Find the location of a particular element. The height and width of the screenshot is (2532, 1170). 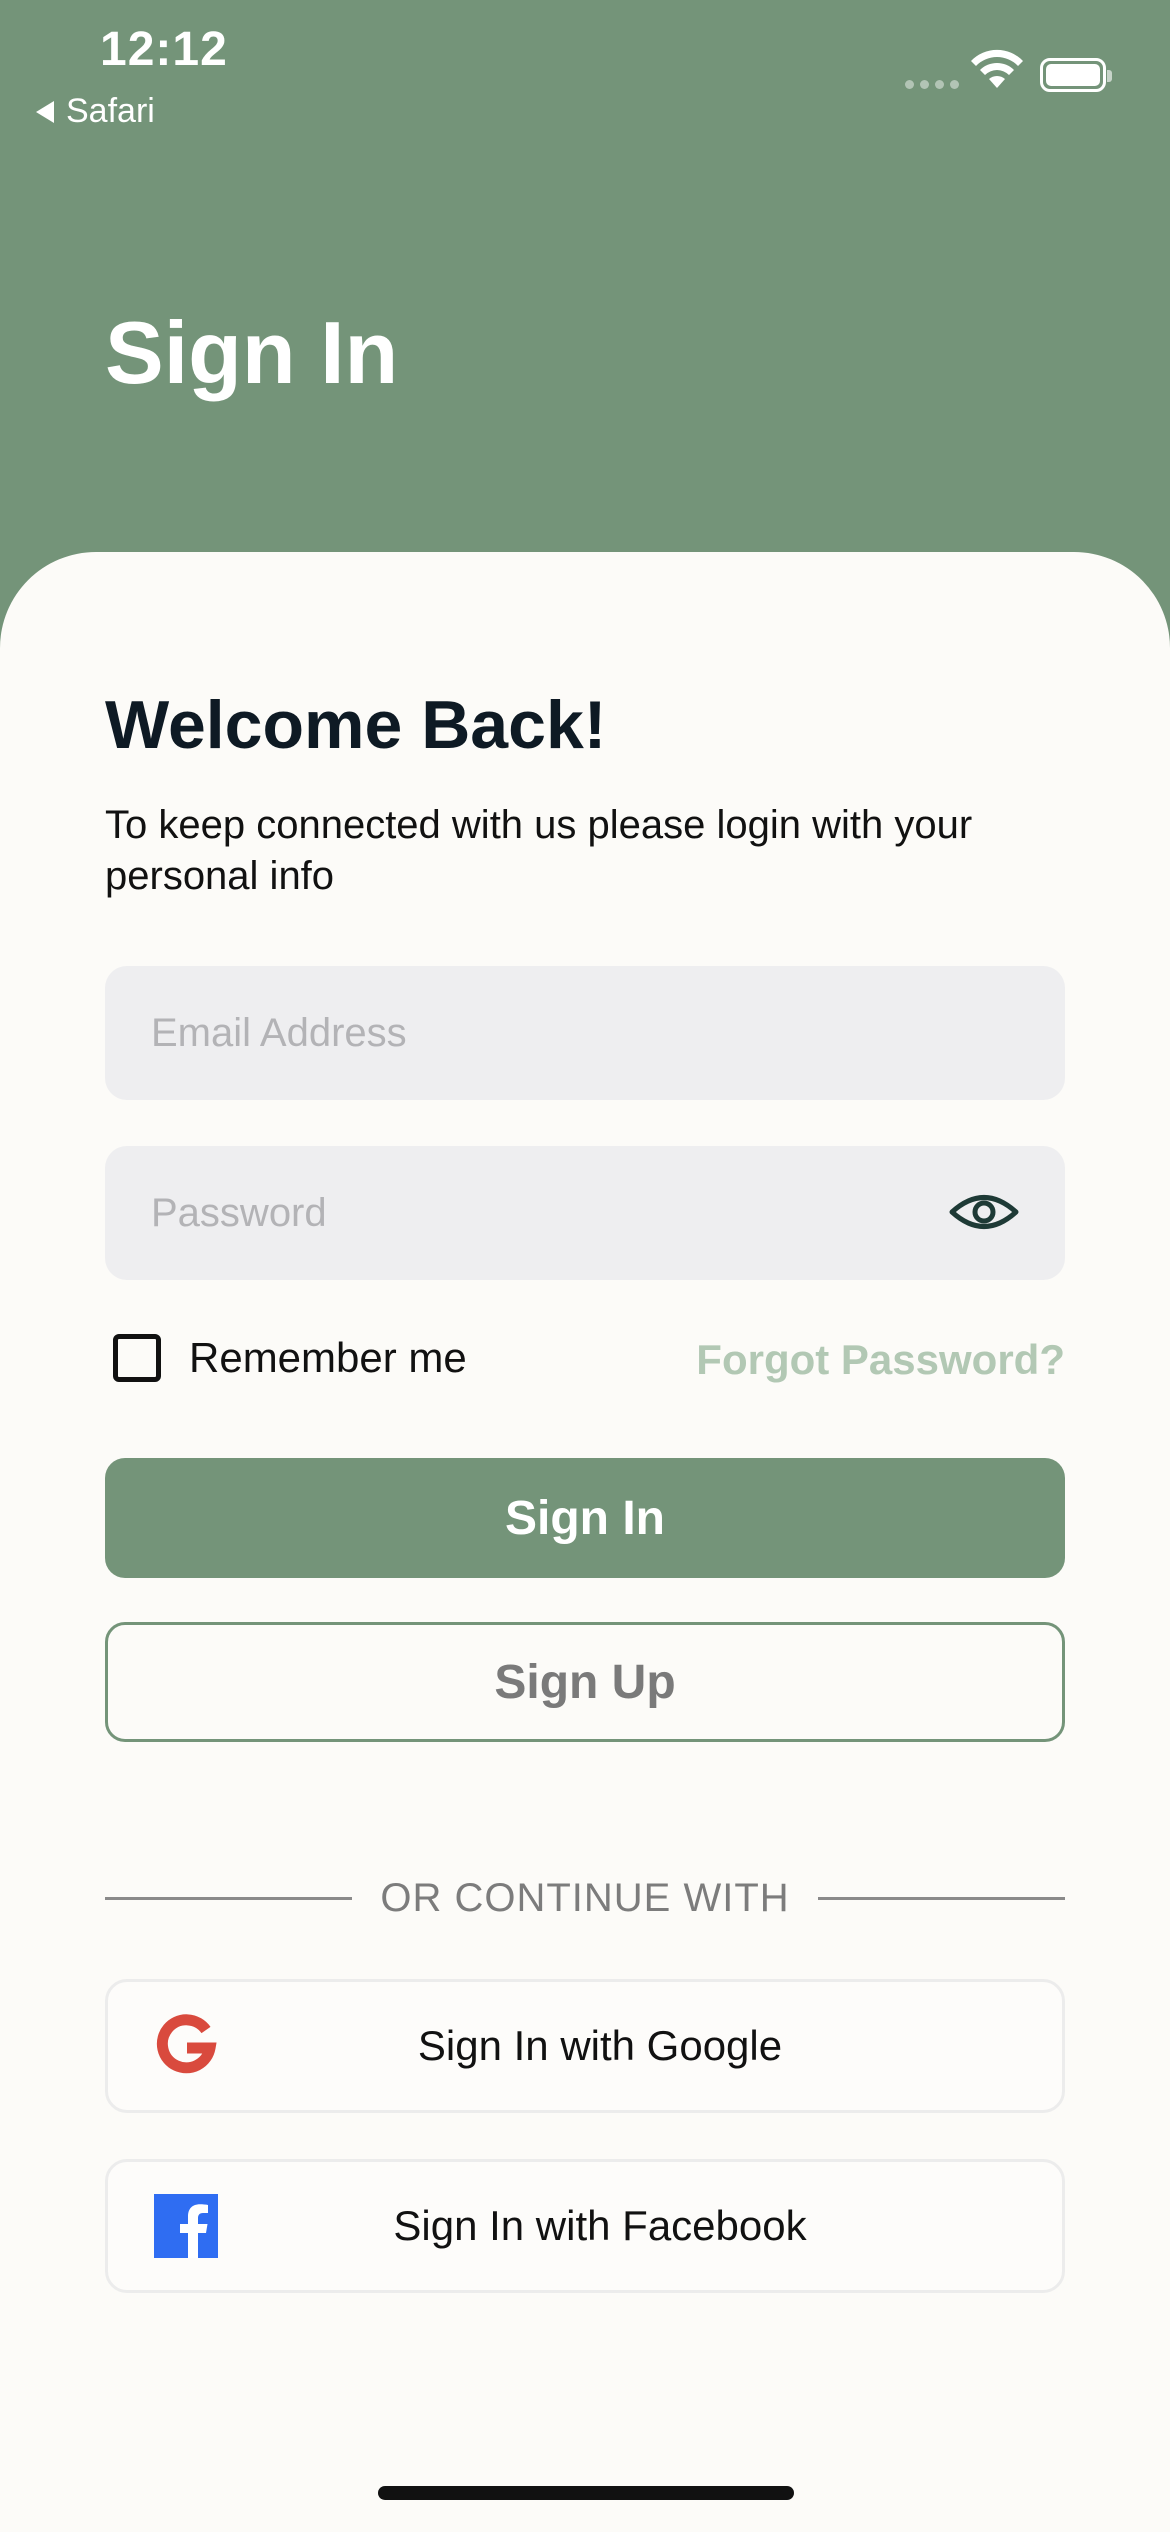

page-title: Sign In is located at coordinates (252, 352).